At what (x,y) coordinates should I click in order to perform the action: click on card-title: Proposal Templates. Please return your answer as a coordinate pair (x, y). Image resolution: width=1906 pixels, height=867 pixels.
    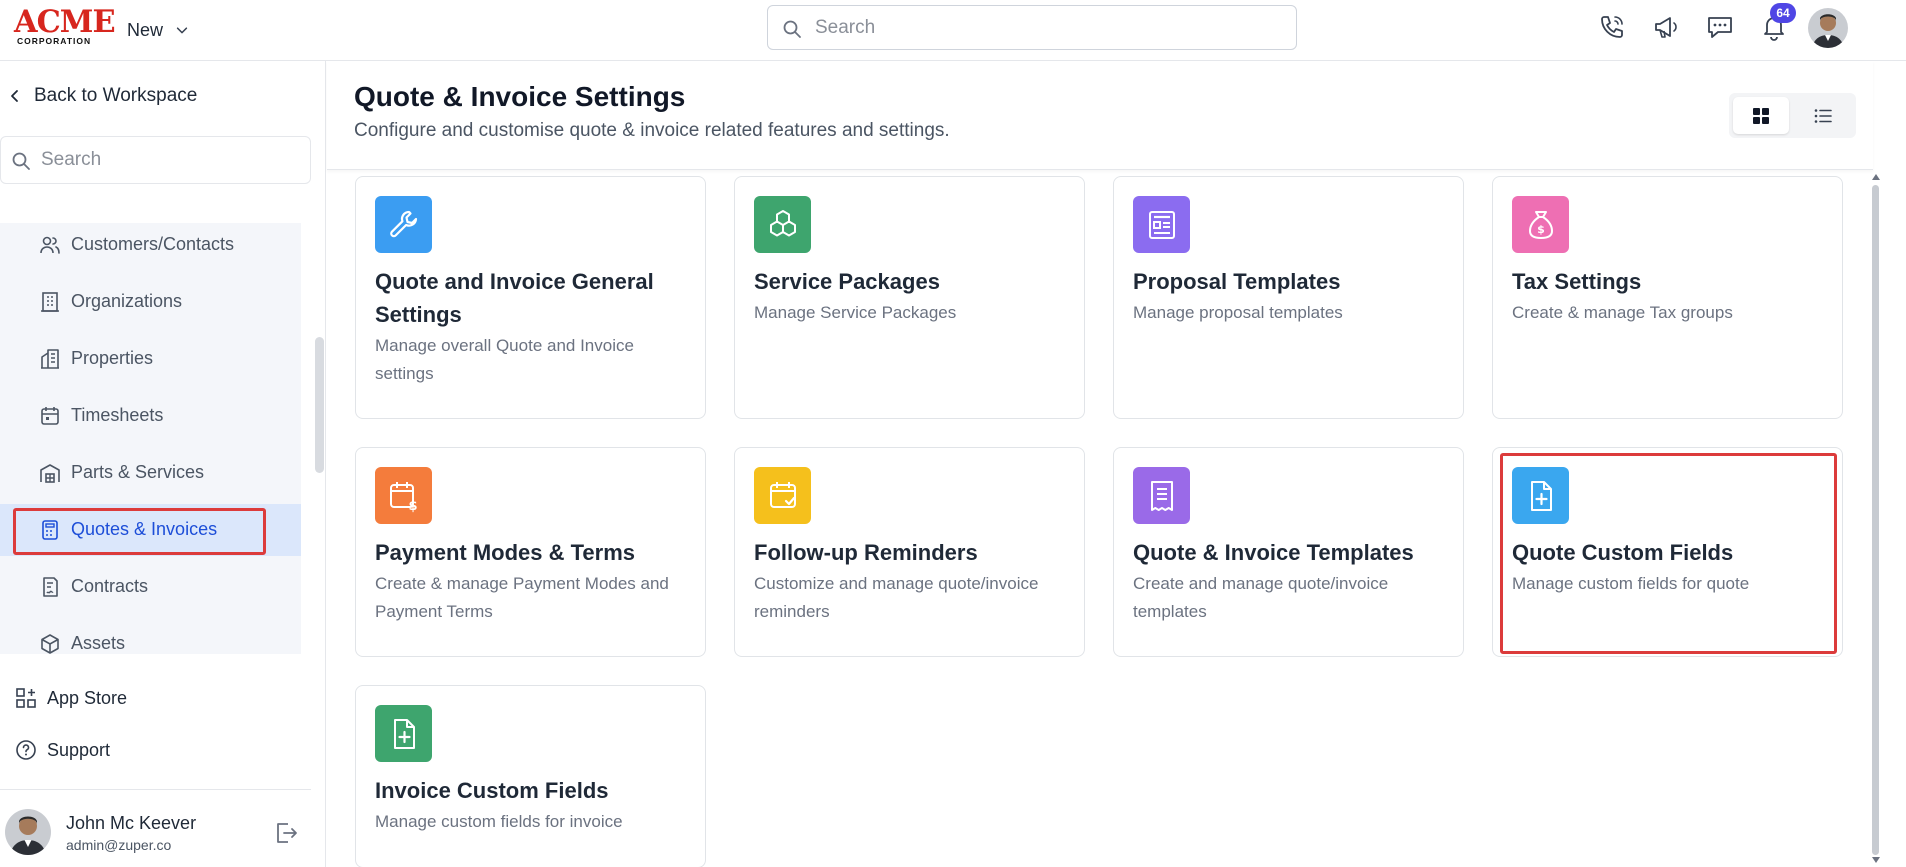
    Looking at the image, I should click on (1237, 281).